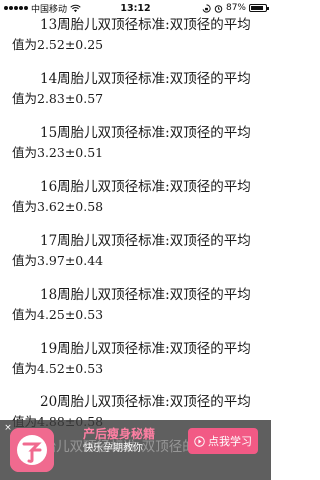 This screenshot has width=320, height=480. Describe the element at coordinates (113, 448) in the screenshot. I see `ad-subtitle: 快乐孕期教你` at that location.